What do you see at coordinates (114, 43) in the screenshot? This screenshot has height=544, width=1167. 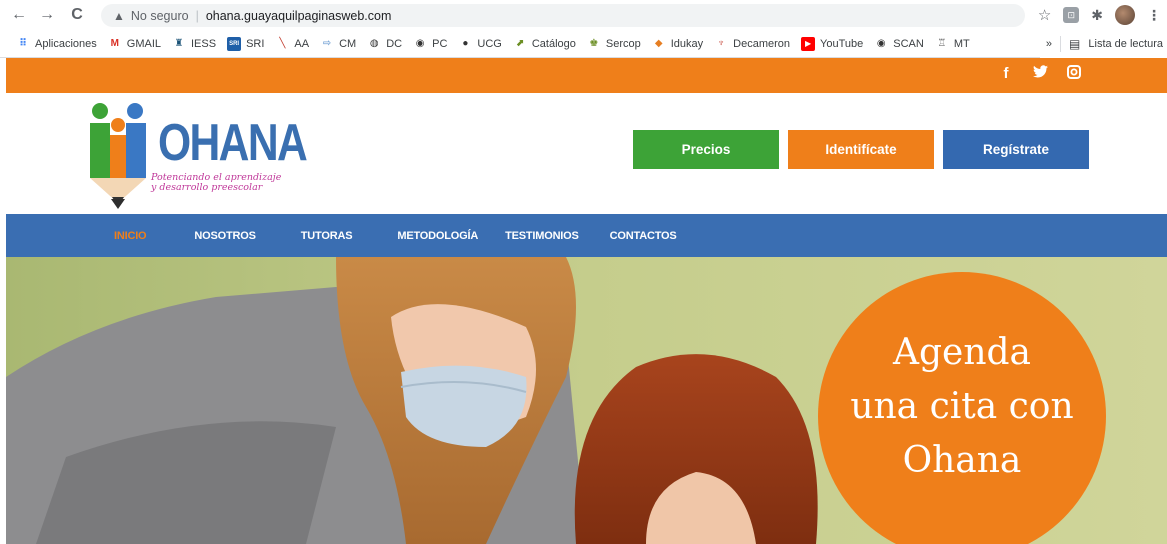 I see `gmail-icon: M` at bounding box center [114, 43].